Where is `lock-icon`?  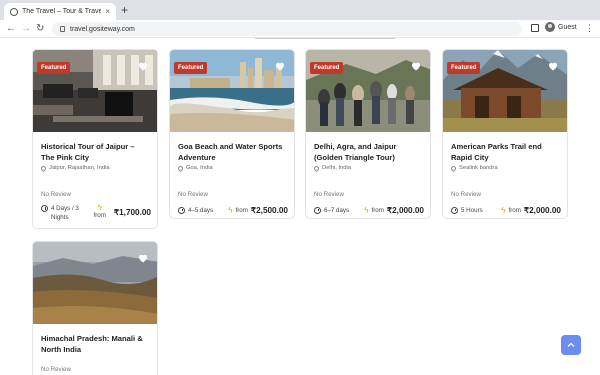 lock-icon is located at coordinates (62, 29).